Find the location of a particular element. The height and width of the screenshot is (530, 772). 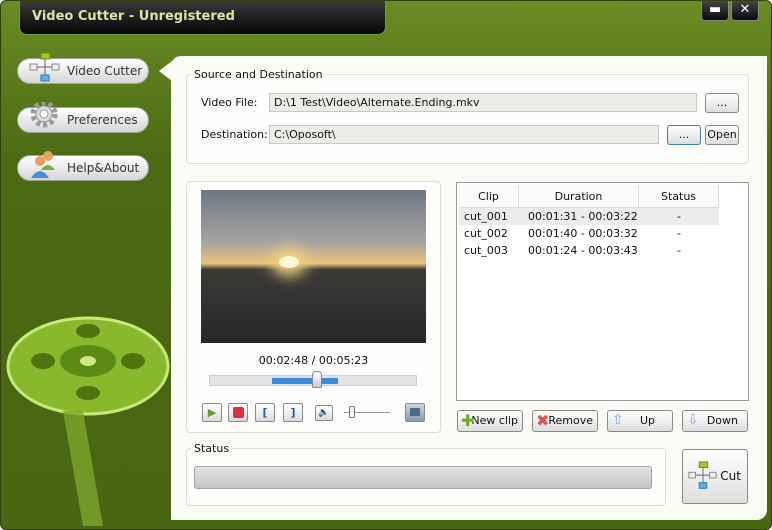

up-label: Up is located at coordinates (647, 420).